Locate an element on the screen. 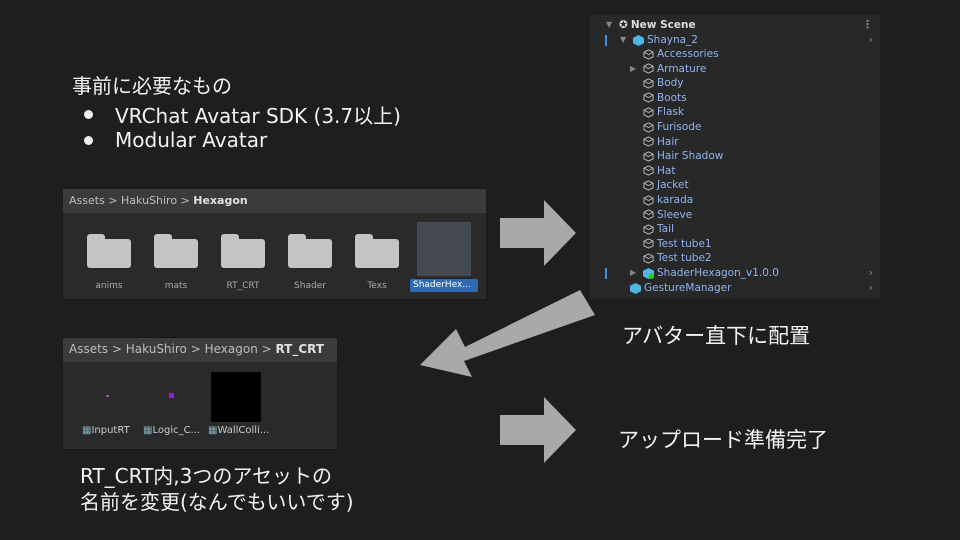 The height and width of the screenshot is (540, 960). ready-caption: アップロード準備完了 is located at coordinates (723, 440).